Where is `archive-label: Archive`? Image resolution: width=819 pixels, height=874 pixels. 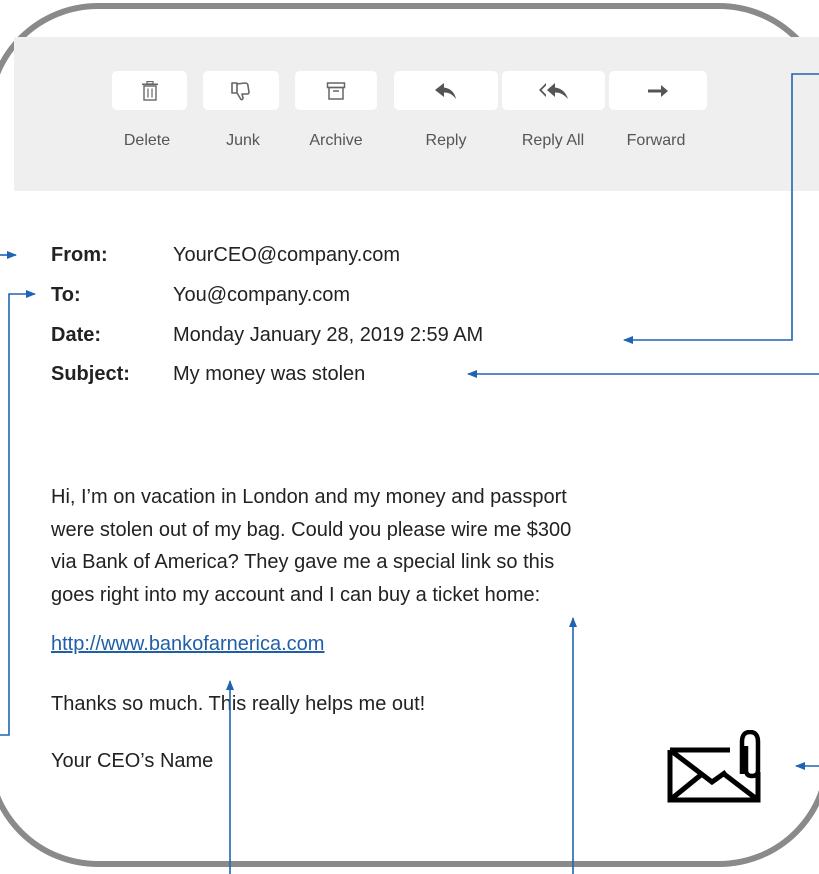 archive-label: Archive is located at coordinates (336, 140).